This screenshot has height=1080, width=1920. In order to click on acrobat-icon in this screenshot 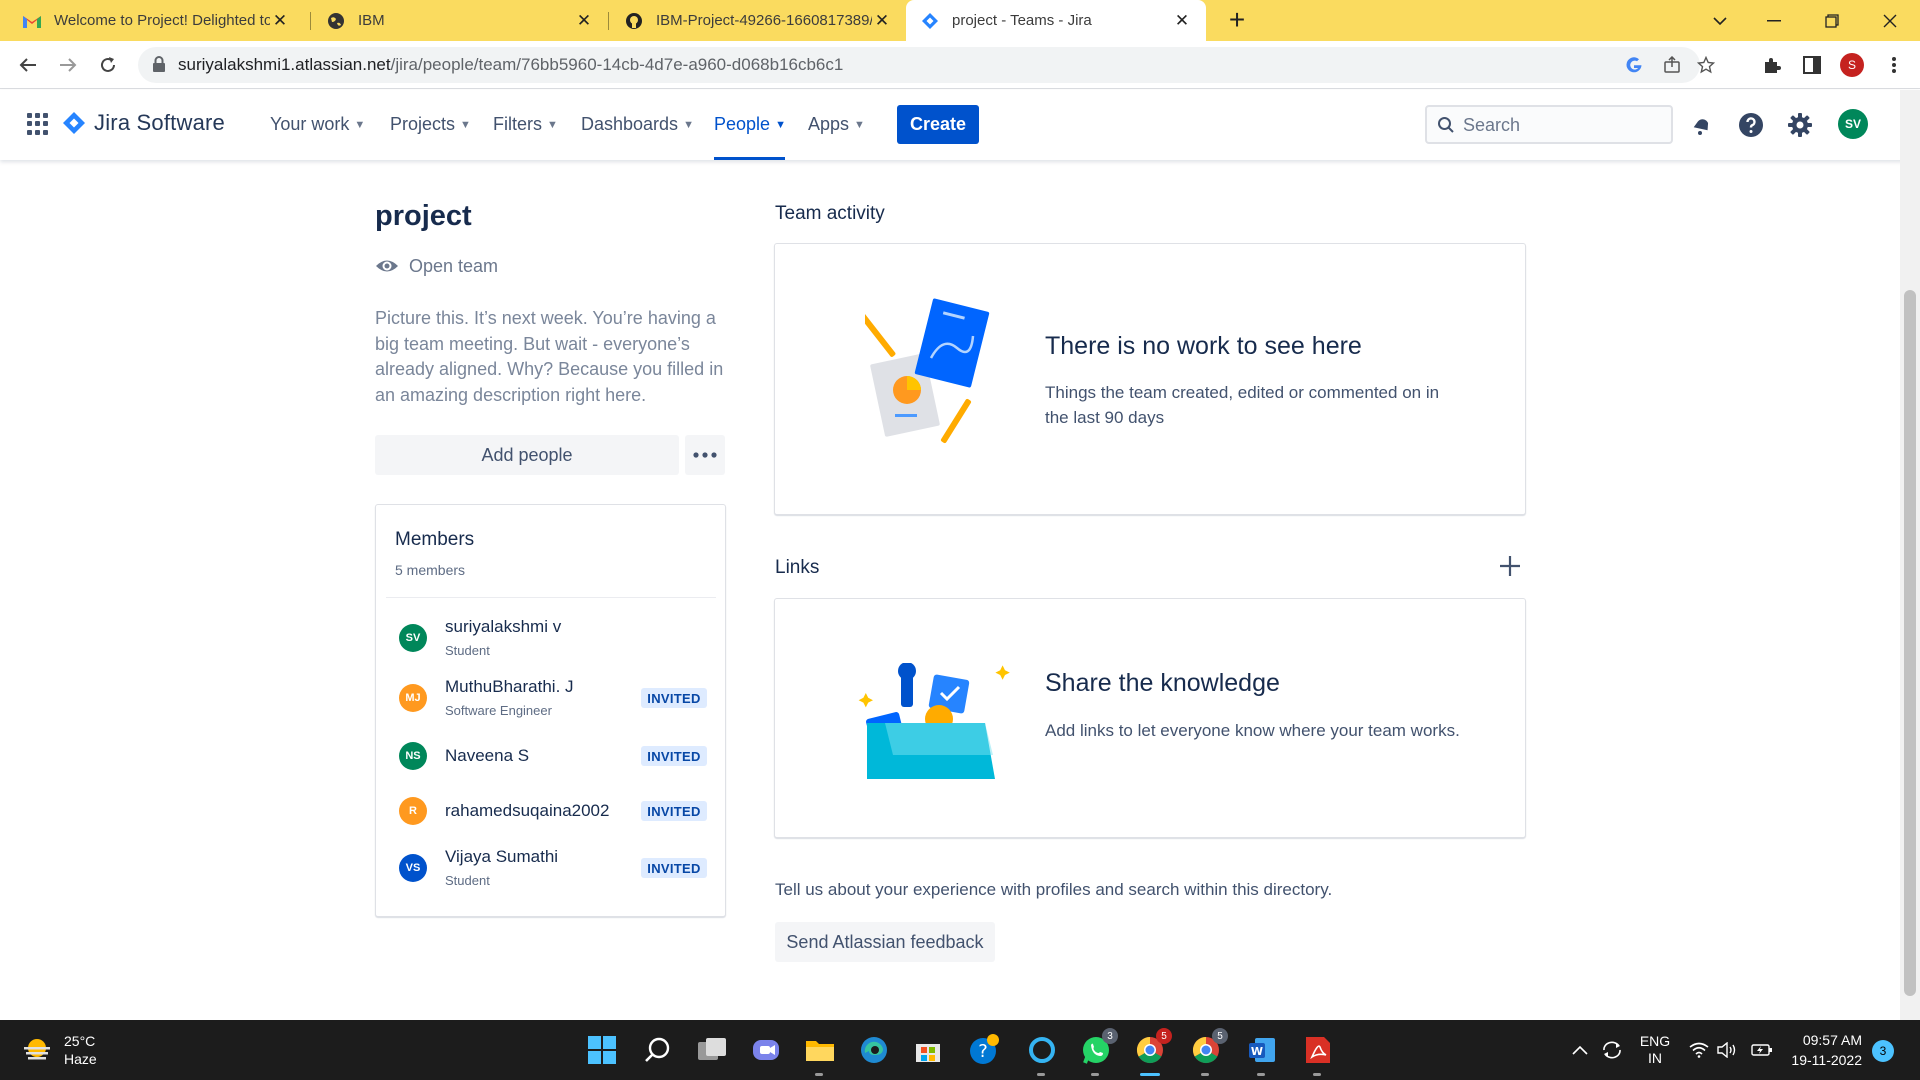, I will do `click(1318, 1054)`.